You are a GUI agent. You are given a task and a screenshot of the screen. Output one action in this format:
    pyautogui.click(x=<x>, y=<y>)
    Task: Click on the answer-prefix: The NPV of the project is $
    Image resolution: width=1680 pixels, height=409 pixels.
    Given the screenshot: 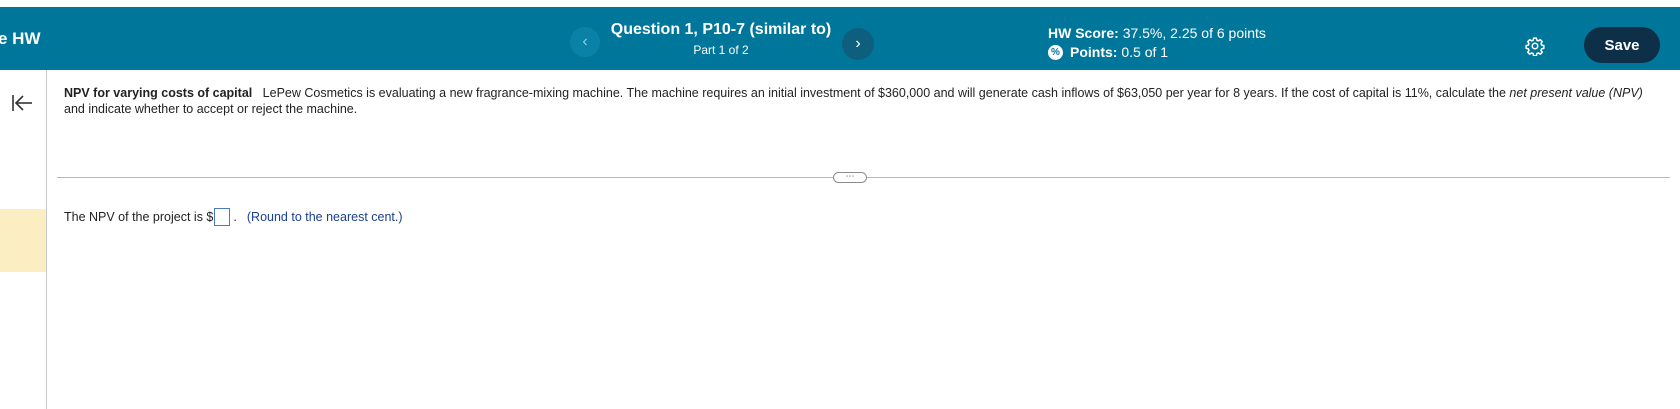 What is the action you would take?
    pyautogui.click(x=139, y=217)
    